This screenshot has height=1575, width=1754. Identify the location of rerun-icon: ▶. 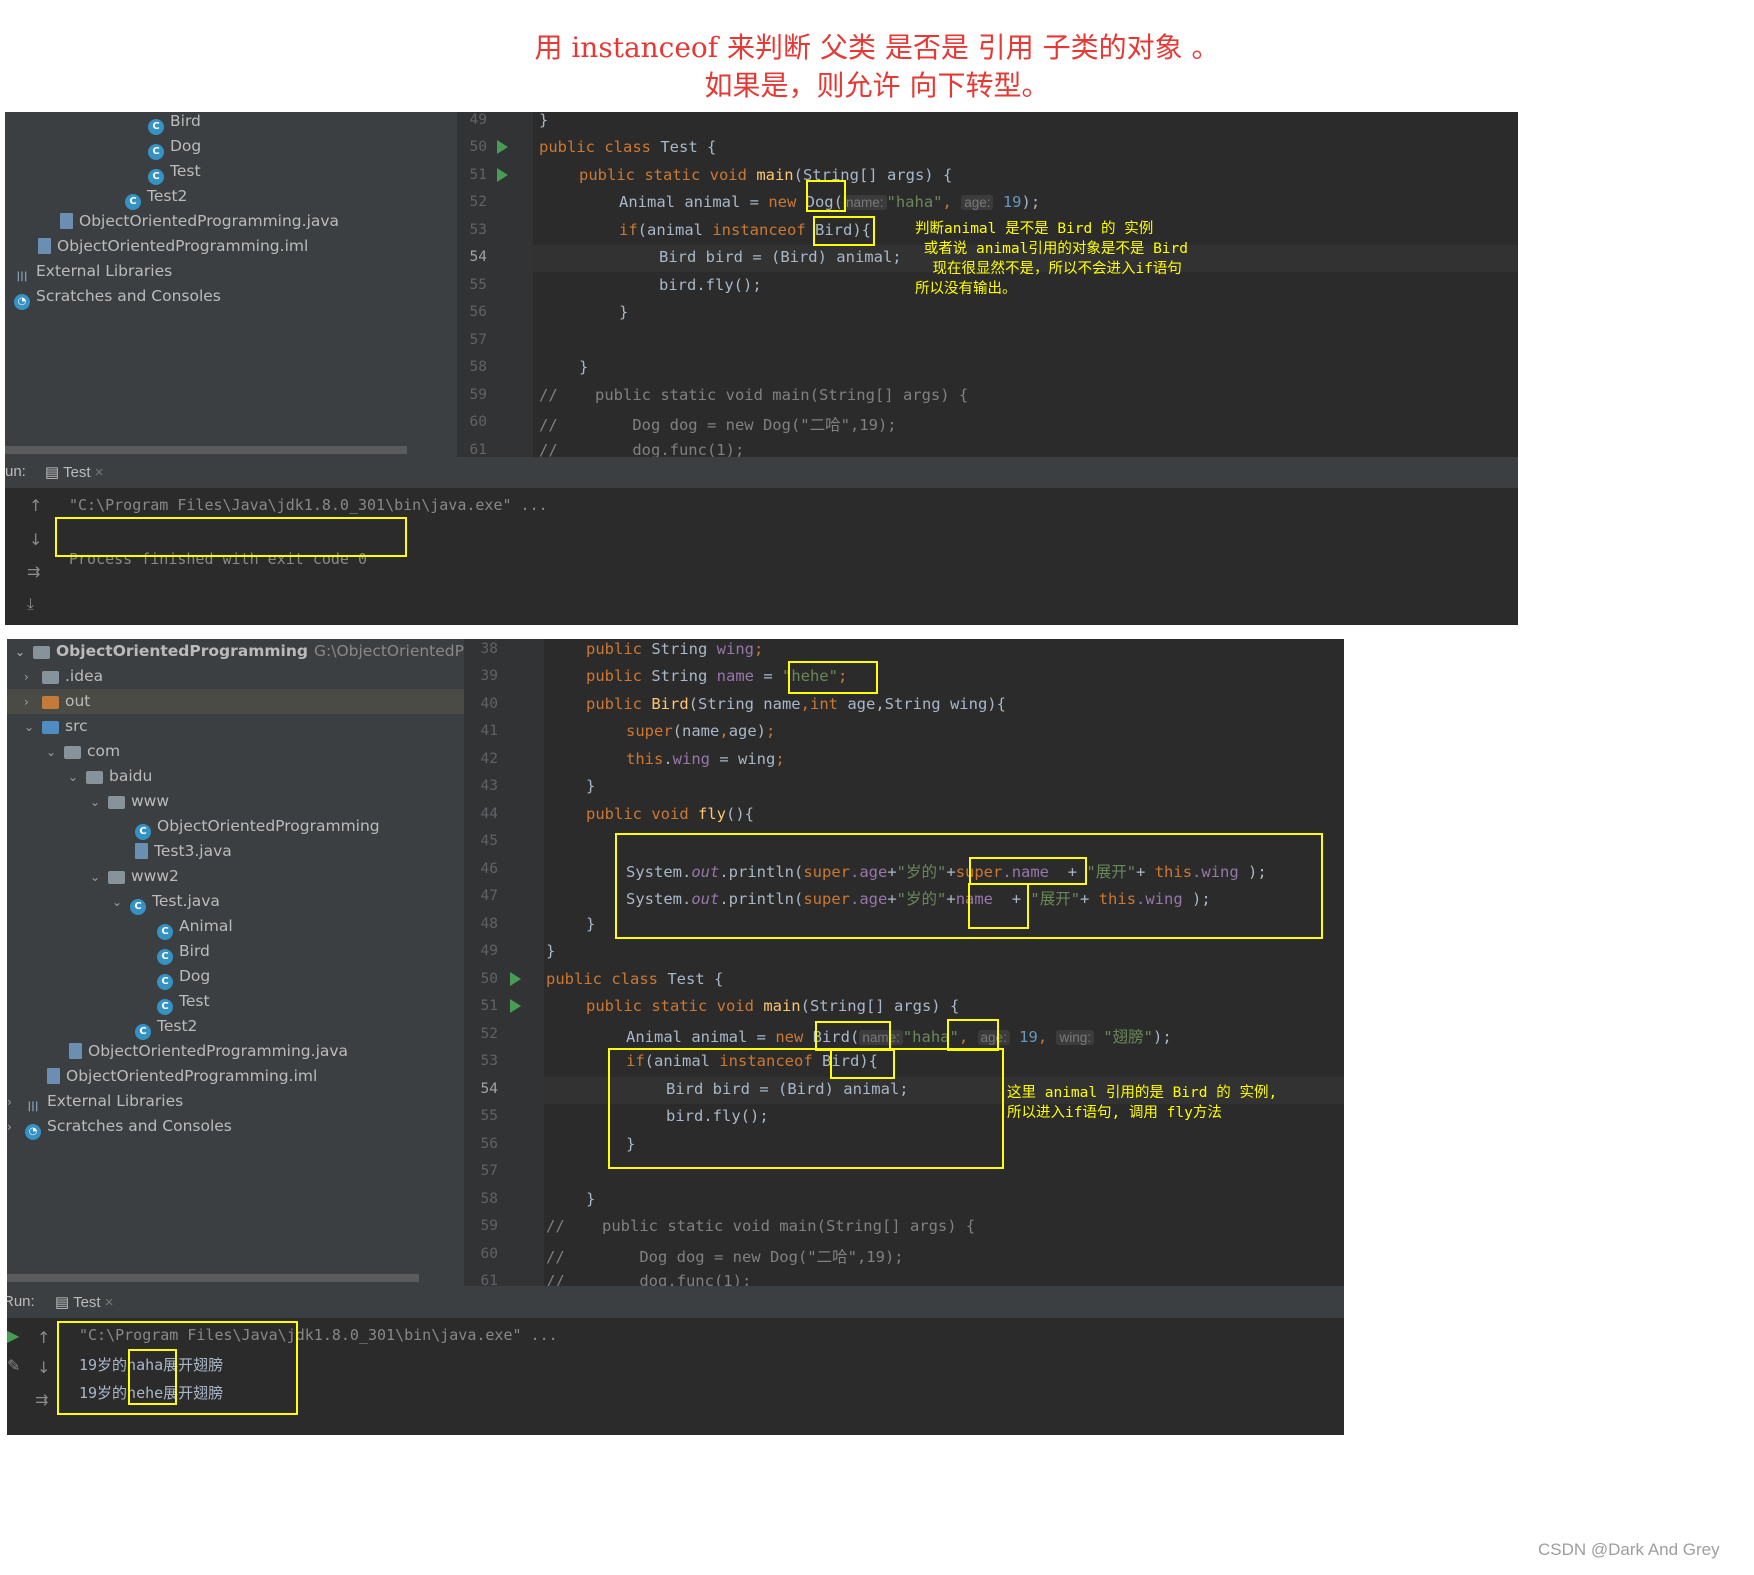
(13, 1335).